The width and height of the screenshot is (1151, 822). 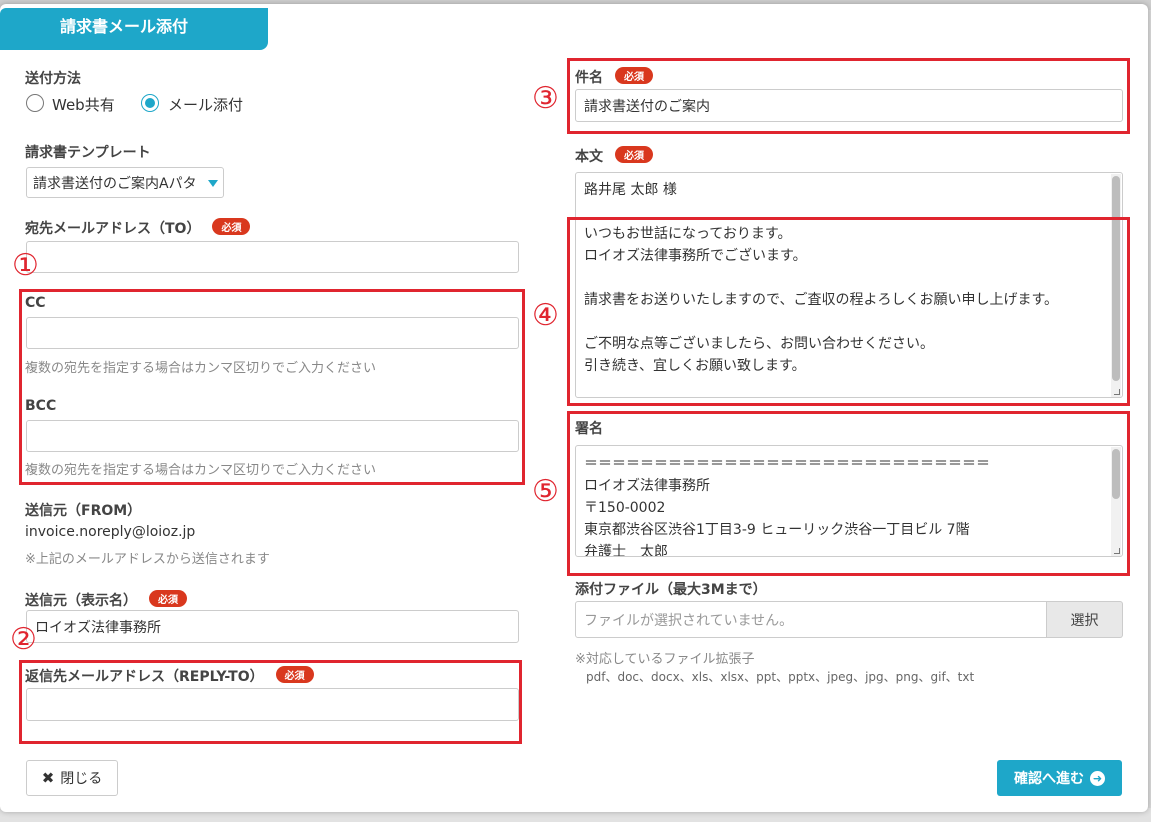 I want to click on reply-to-label: 返信先メールアドレス（REPLY-TO） 必須, so click(x=169, y=676).